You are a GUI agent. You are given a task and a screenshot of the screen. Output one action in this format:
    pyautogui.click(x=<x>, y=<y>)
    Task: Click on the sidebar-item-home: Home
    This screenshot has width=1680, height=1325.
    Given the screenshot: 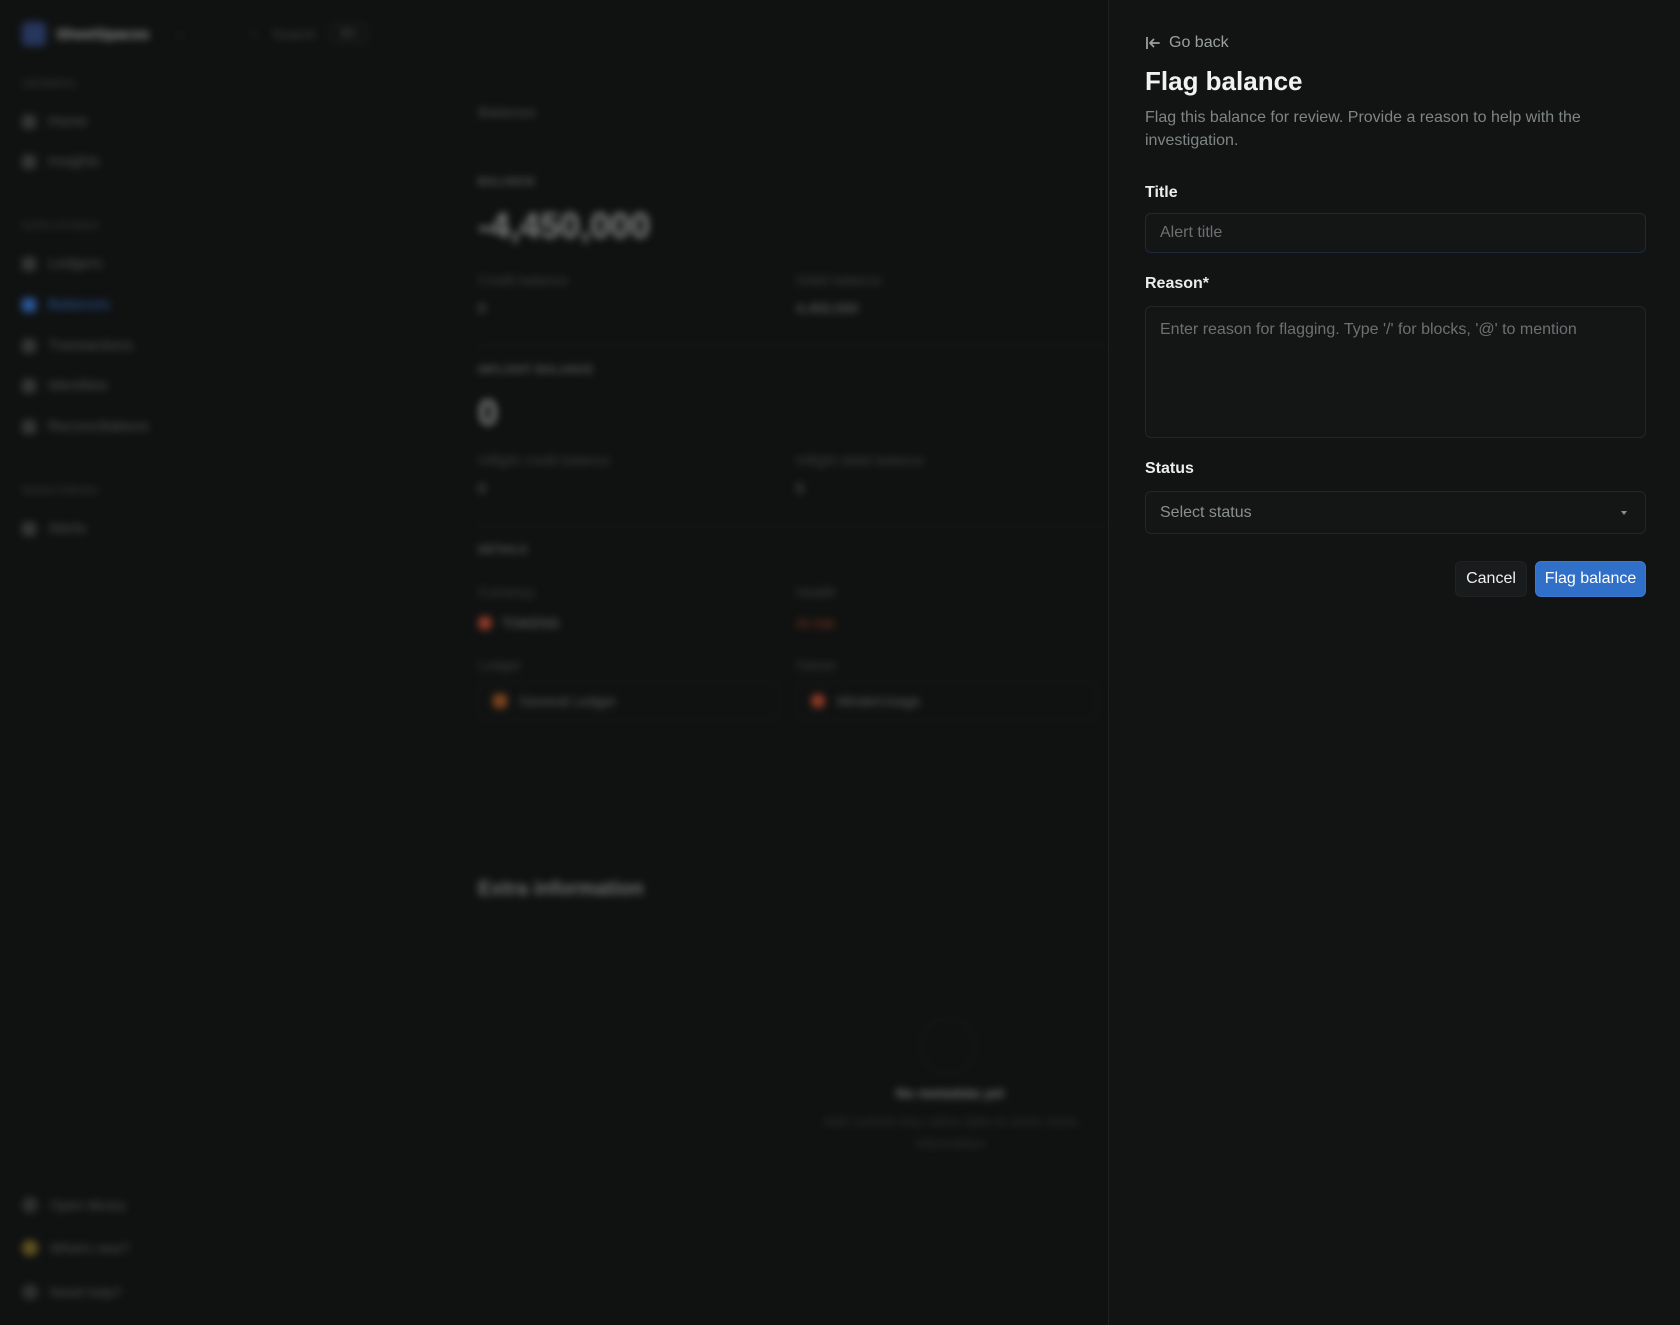 What is the action you would take?
    pyautogui.click(x=55, y=121)
    